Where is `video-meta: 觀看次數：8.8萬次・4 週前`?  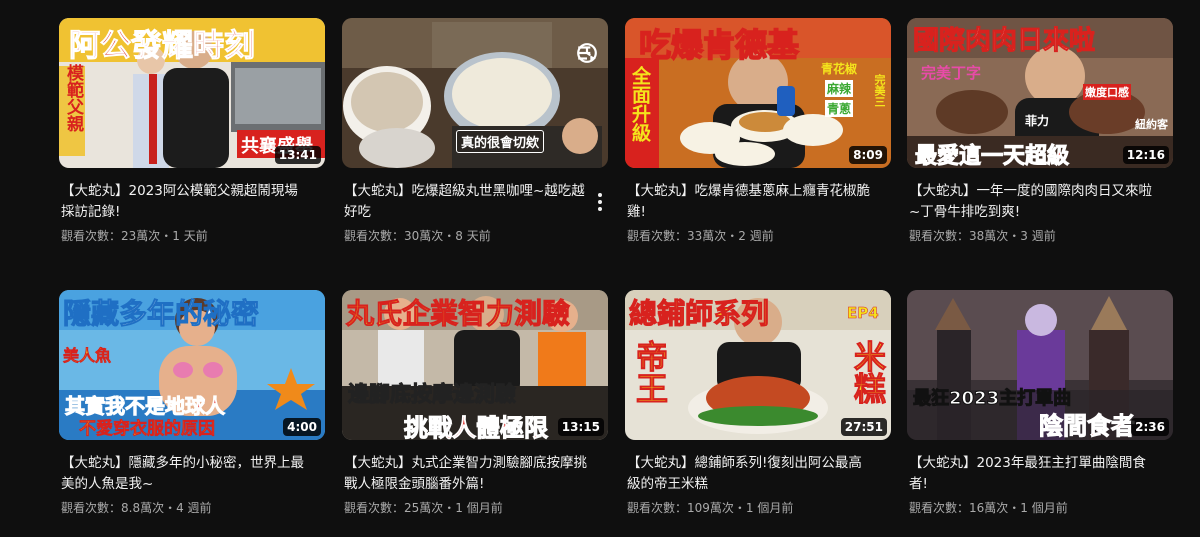
video-meta: 觀看次數：8.8萬次・4 週前 is located at coordinates (136, 508).